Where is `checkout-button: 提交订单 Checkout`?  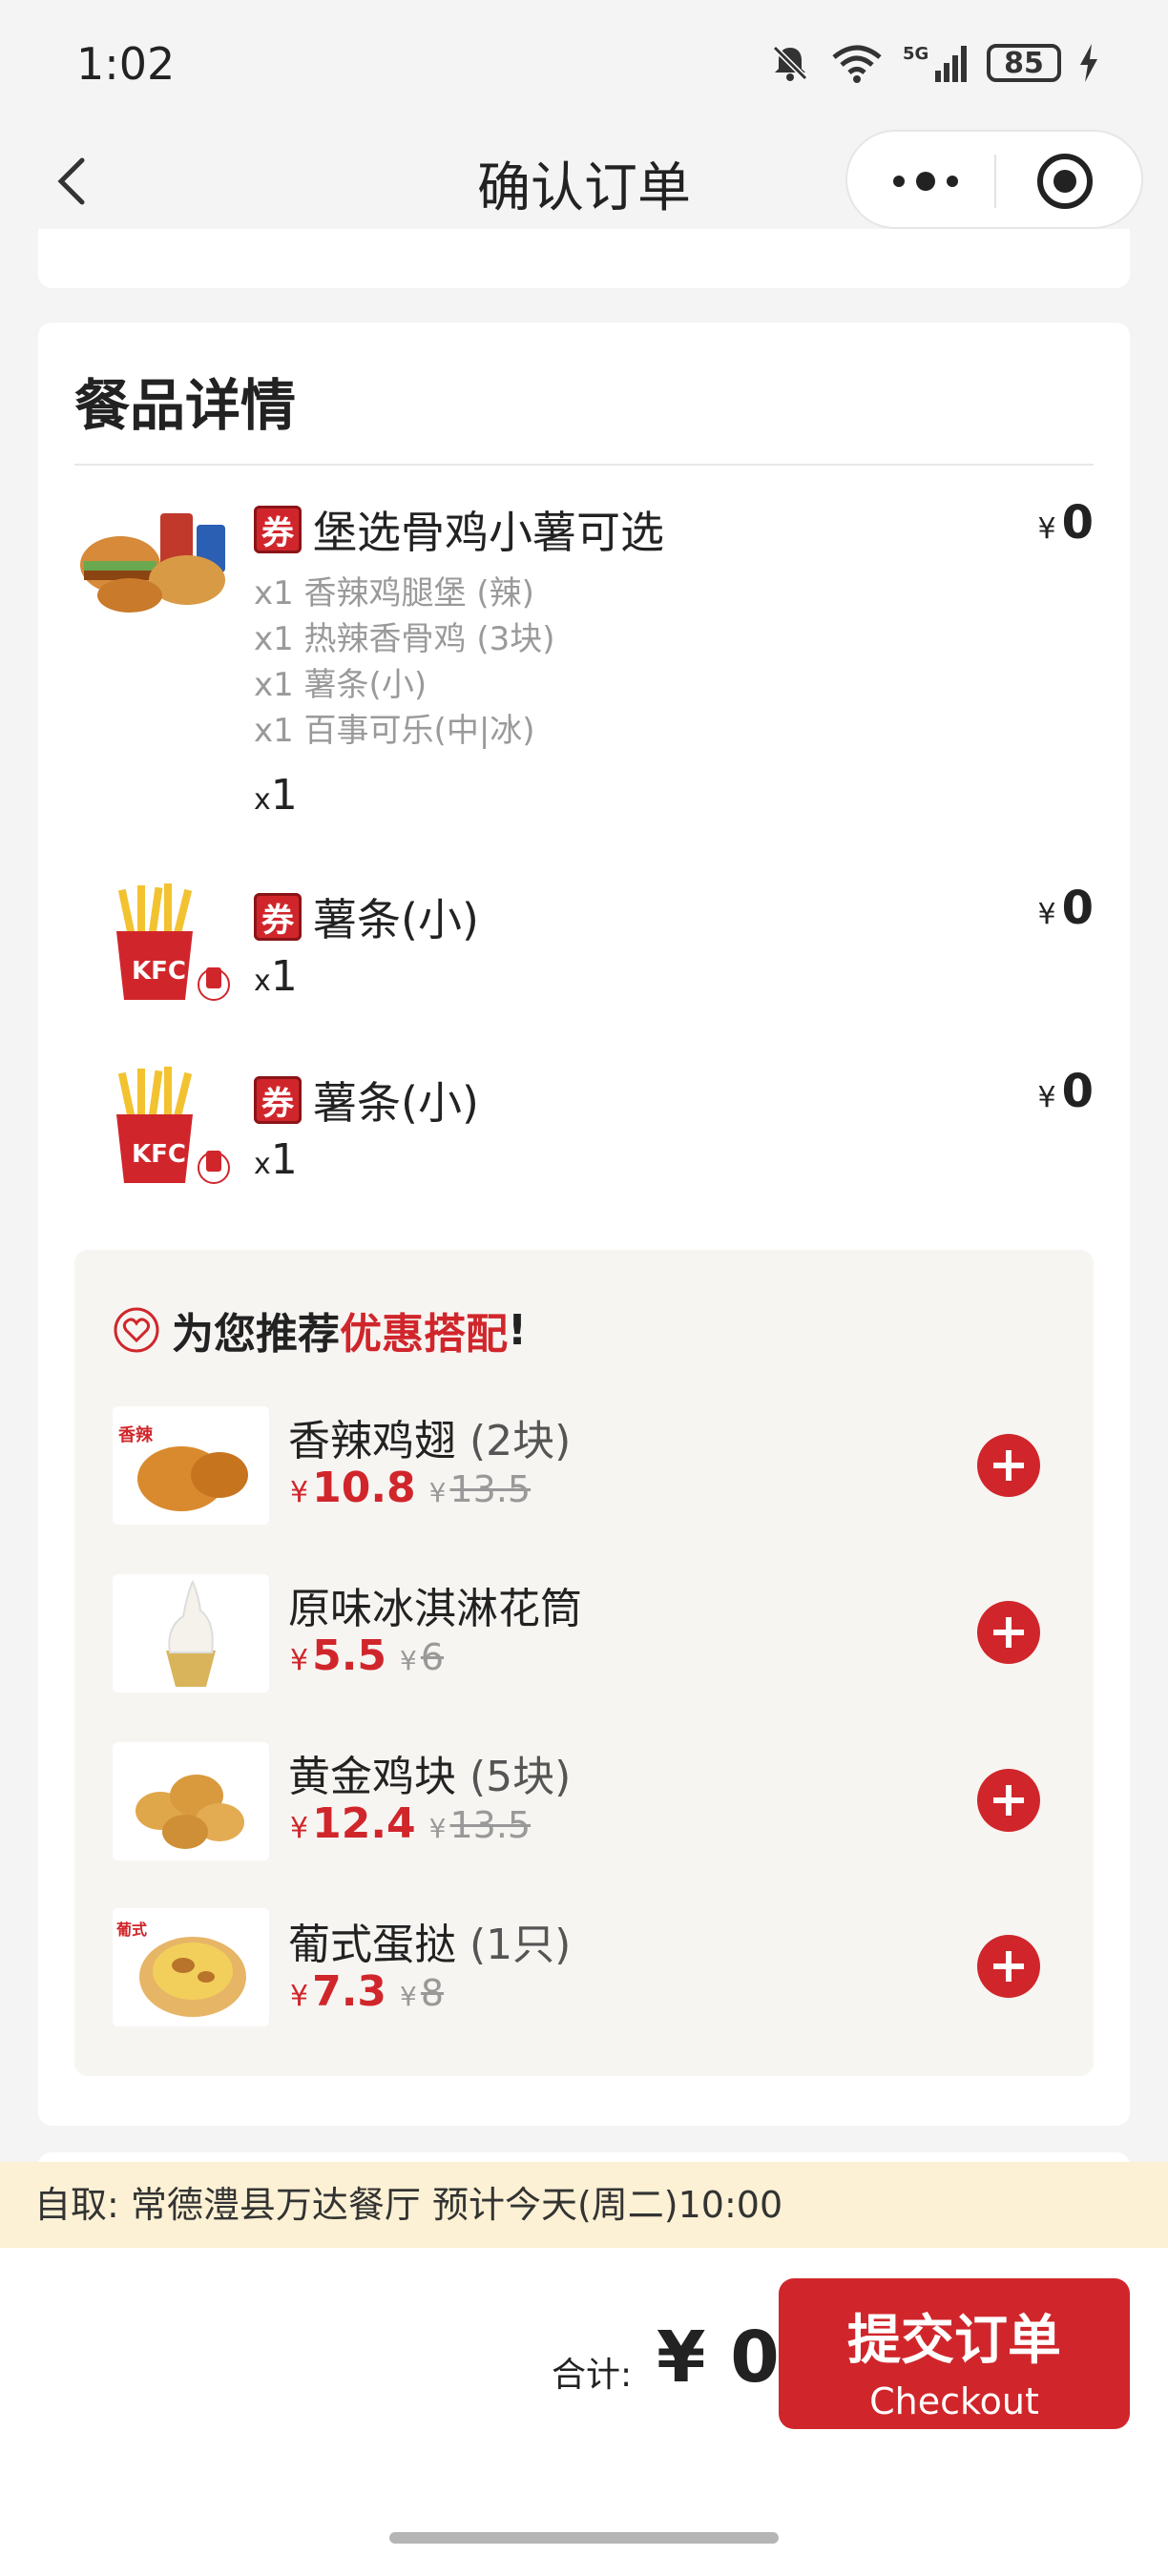 checkout-button: 提交订单 Checkout is located at coordinates (954, 2353).